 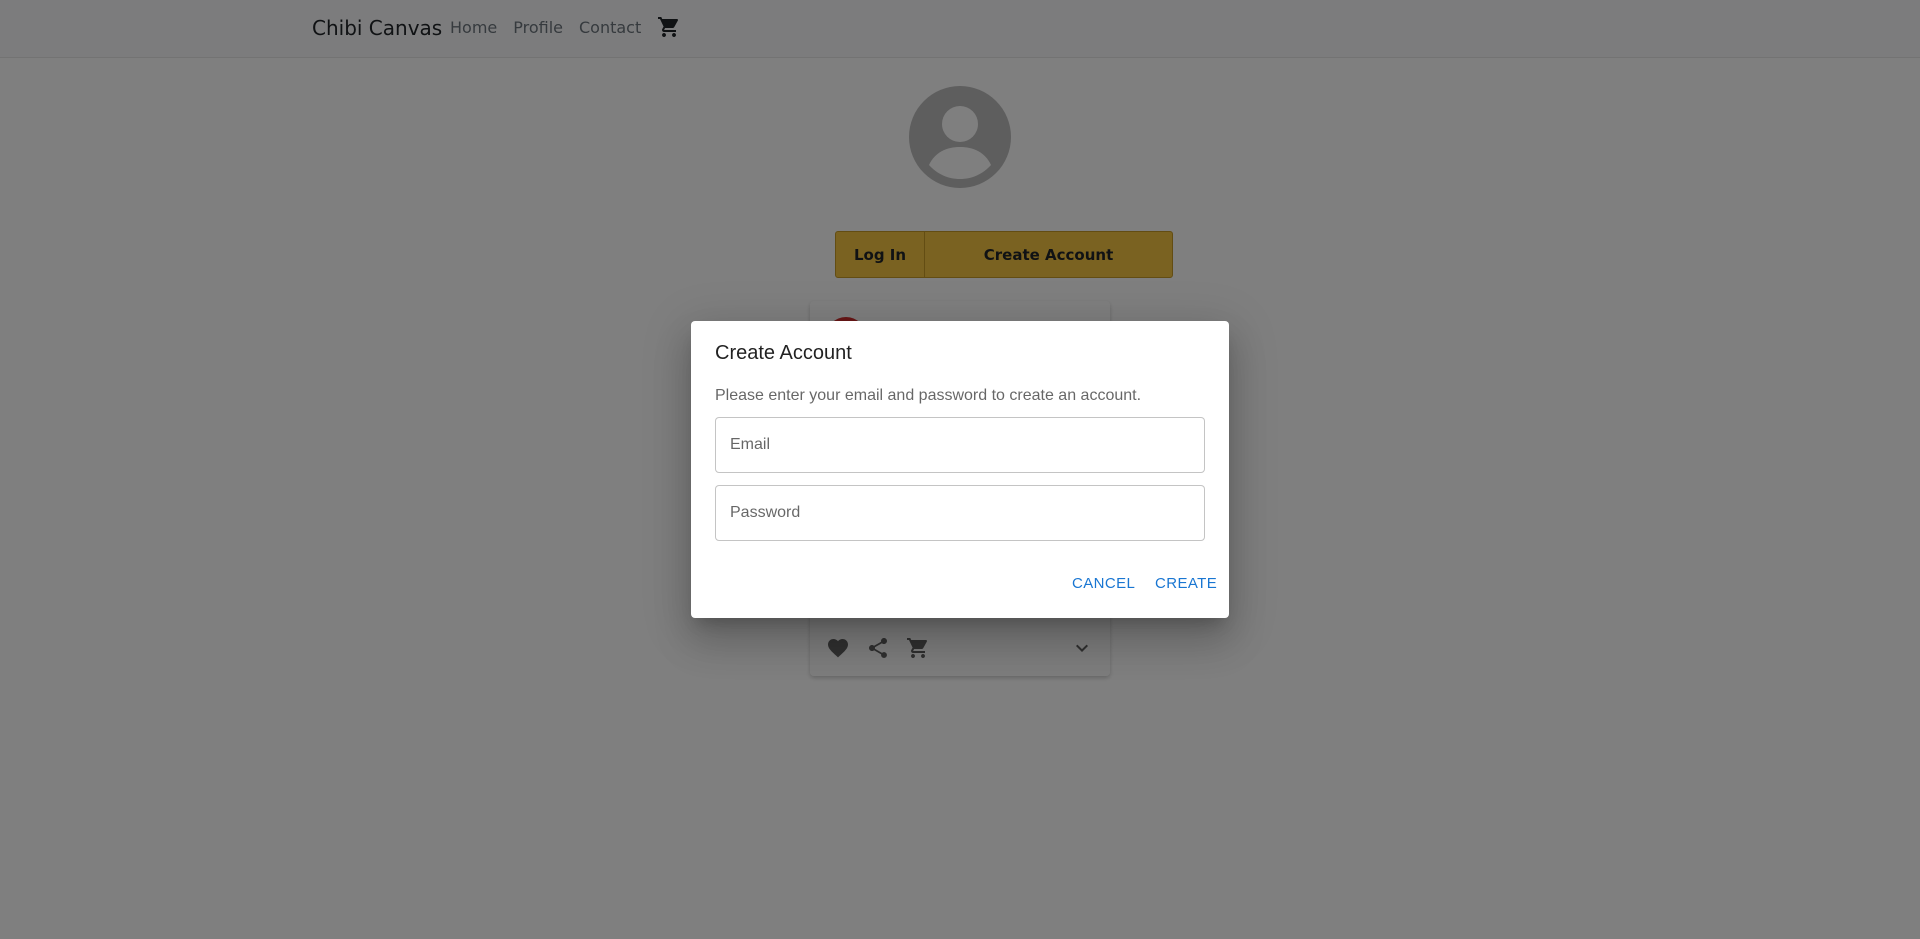 I want to click on password-input, so click(x=960, y=513).